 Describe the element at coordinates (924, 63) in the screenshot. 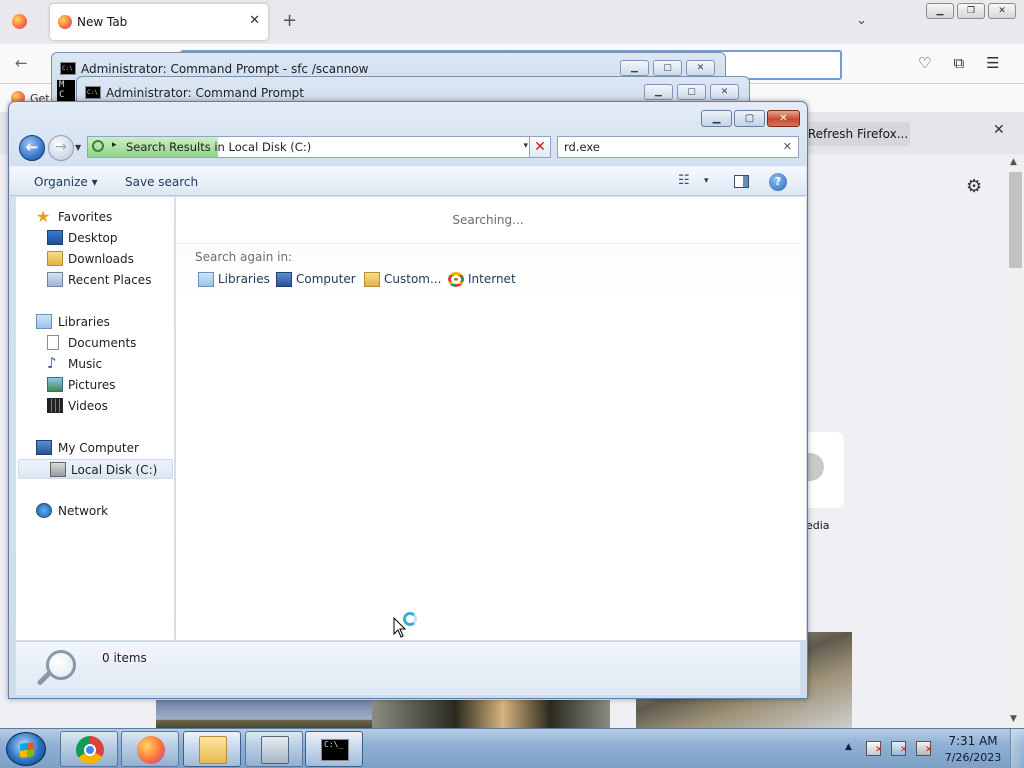

I see `pocket-icon: ♡` at that location.